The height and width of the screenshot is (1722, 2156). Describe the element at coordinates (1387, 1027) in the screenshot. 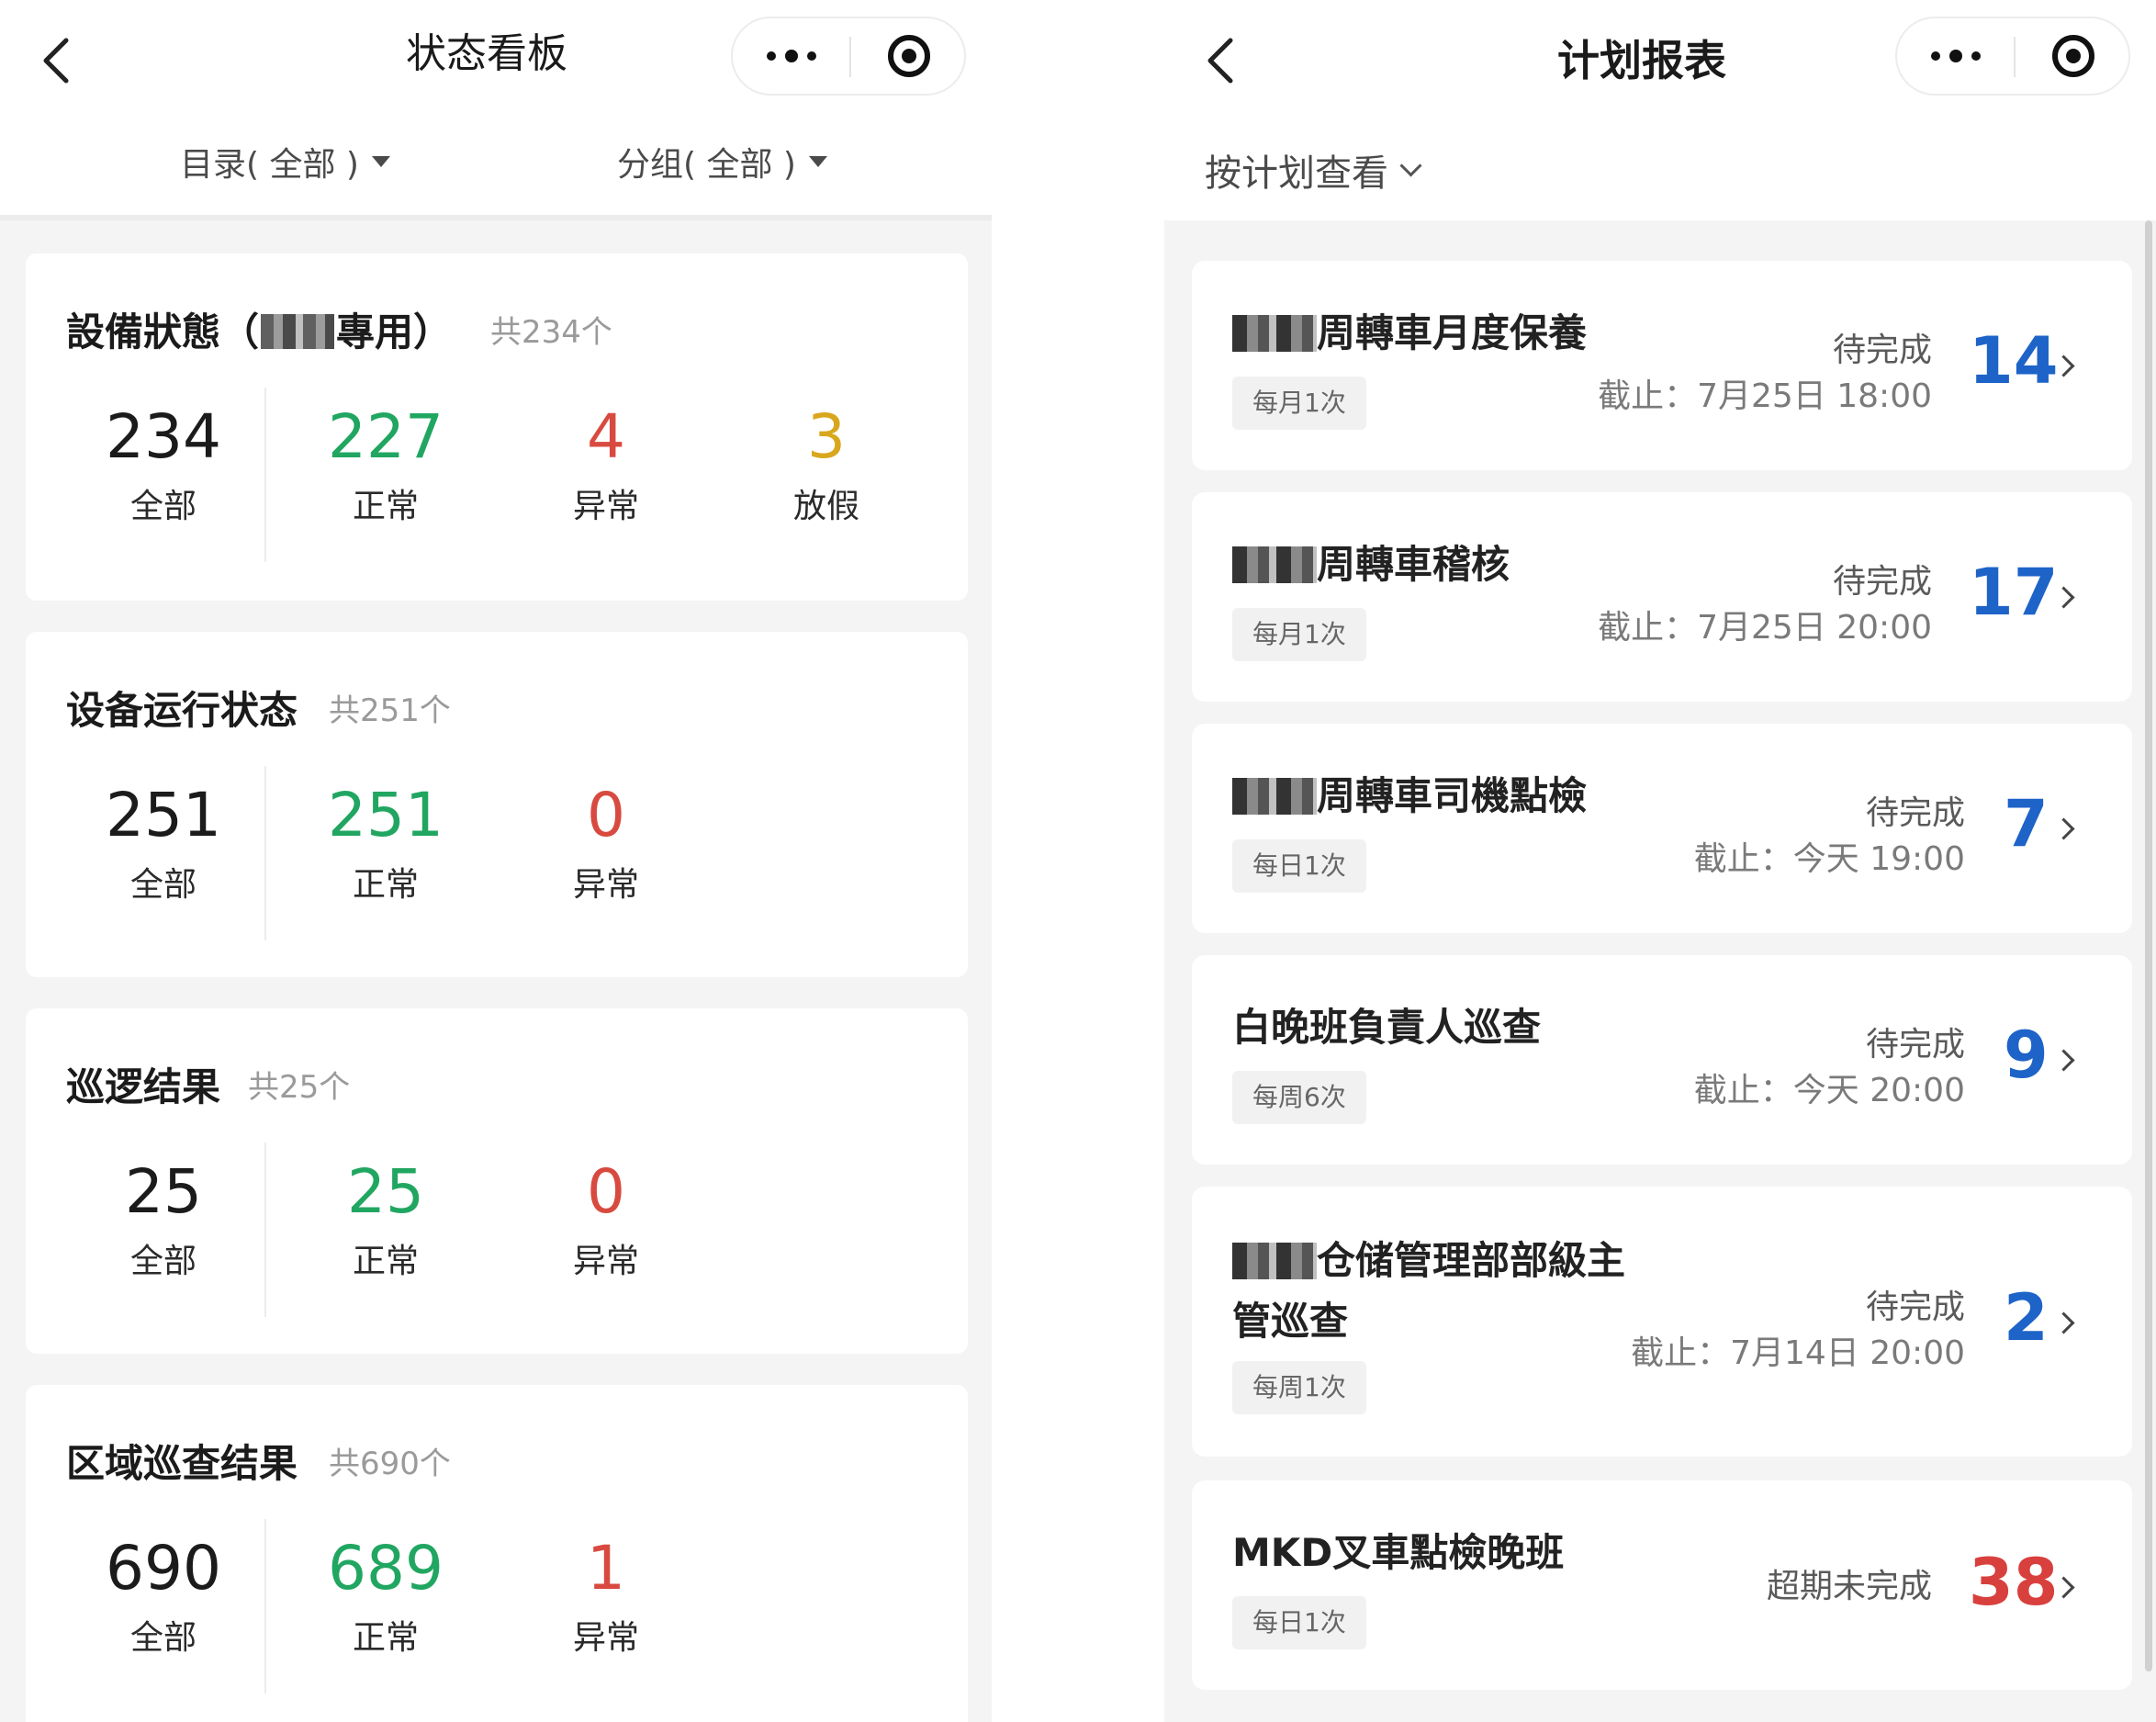

I see `plan-name: 白晚班負責人巡查` at that location.